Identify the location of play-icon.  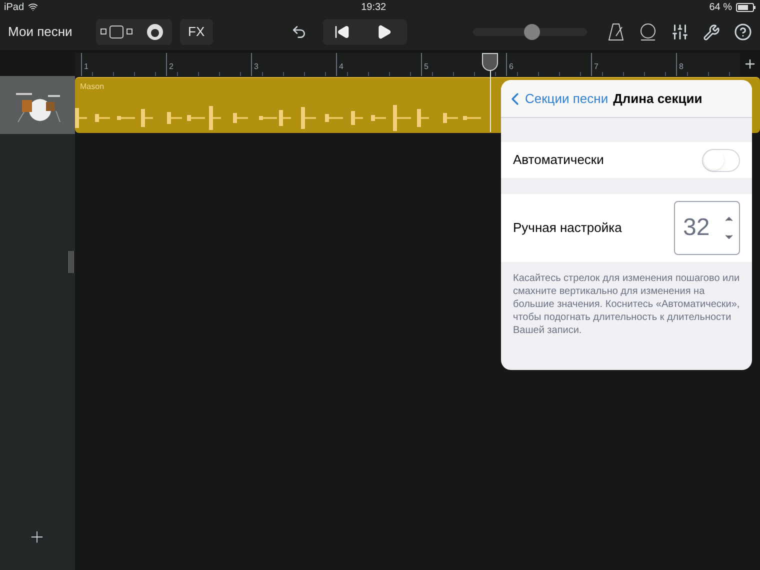
(384, 32).